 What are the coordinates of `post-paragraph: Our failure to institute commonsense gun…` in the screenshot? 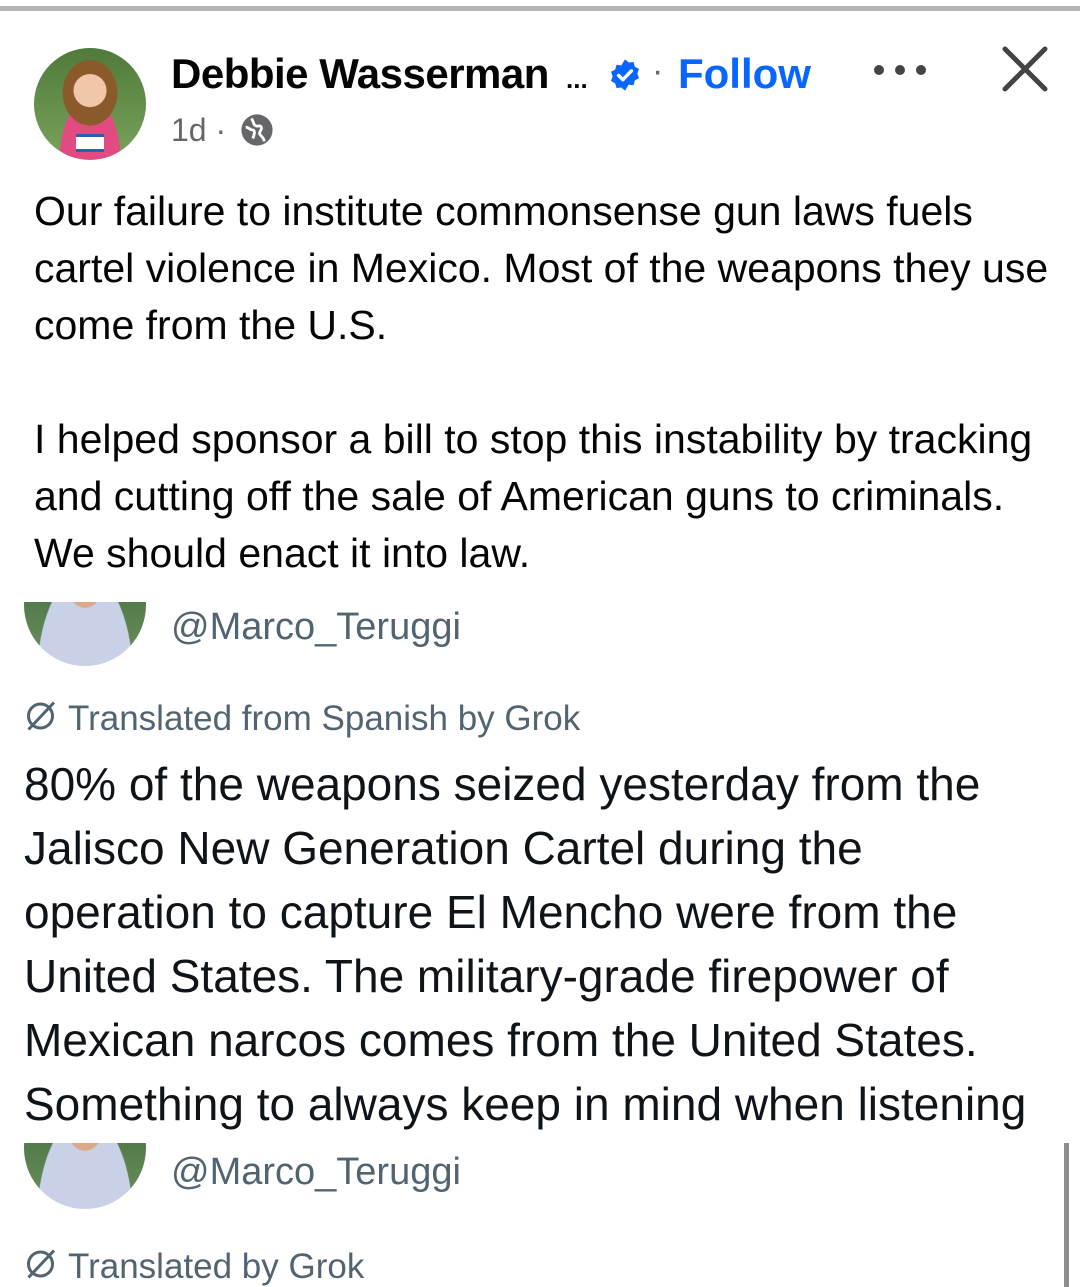 It's located at (541, 268).